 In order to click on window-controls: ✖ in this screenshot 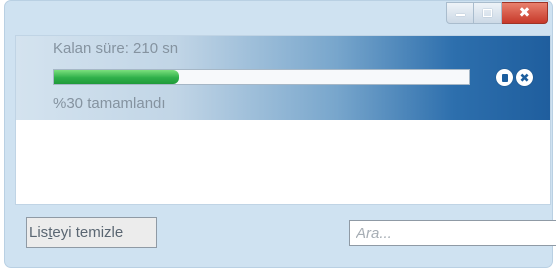, I will do `click(497, 13)`.